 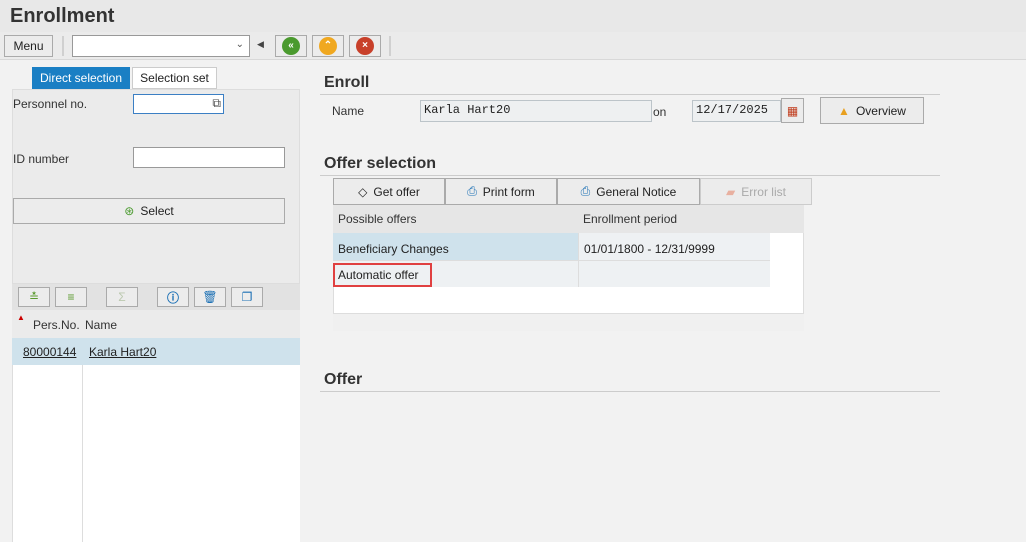 What do you see at coordinates (508, 191) in the screenshot?
I see `print-form-label: Print form` at bounding box center [508, 191].